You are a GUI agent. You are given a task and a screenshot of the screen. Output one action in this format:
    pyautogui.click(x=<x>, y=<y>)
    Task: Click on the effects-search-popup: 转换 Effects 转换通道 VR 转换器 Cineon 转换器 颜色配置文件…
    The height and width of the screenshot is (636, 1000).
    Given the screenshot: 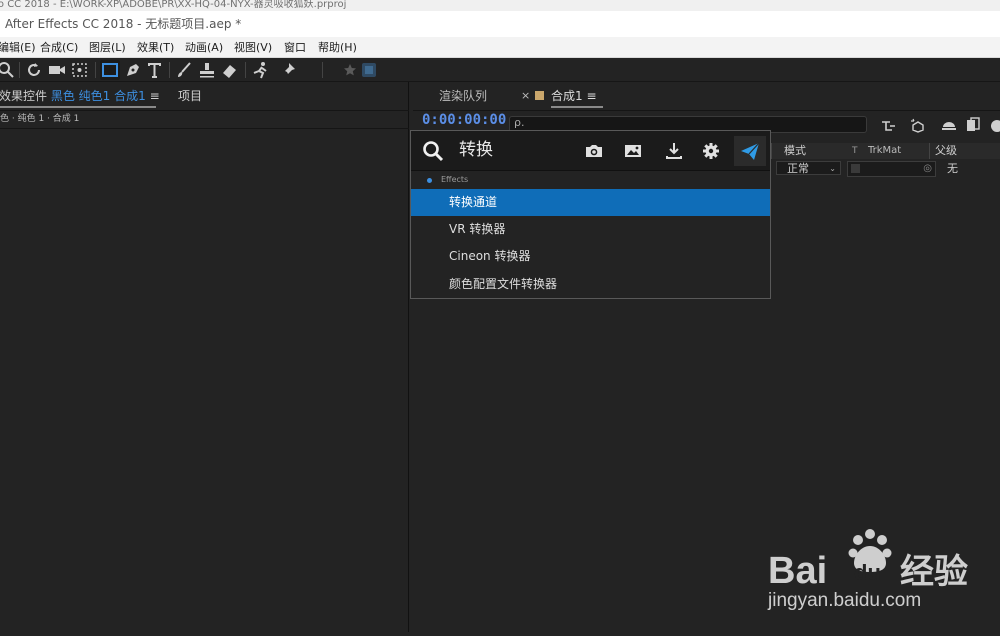 What is the action you would take?
    pyautogui.click(x=590, y=214)
    